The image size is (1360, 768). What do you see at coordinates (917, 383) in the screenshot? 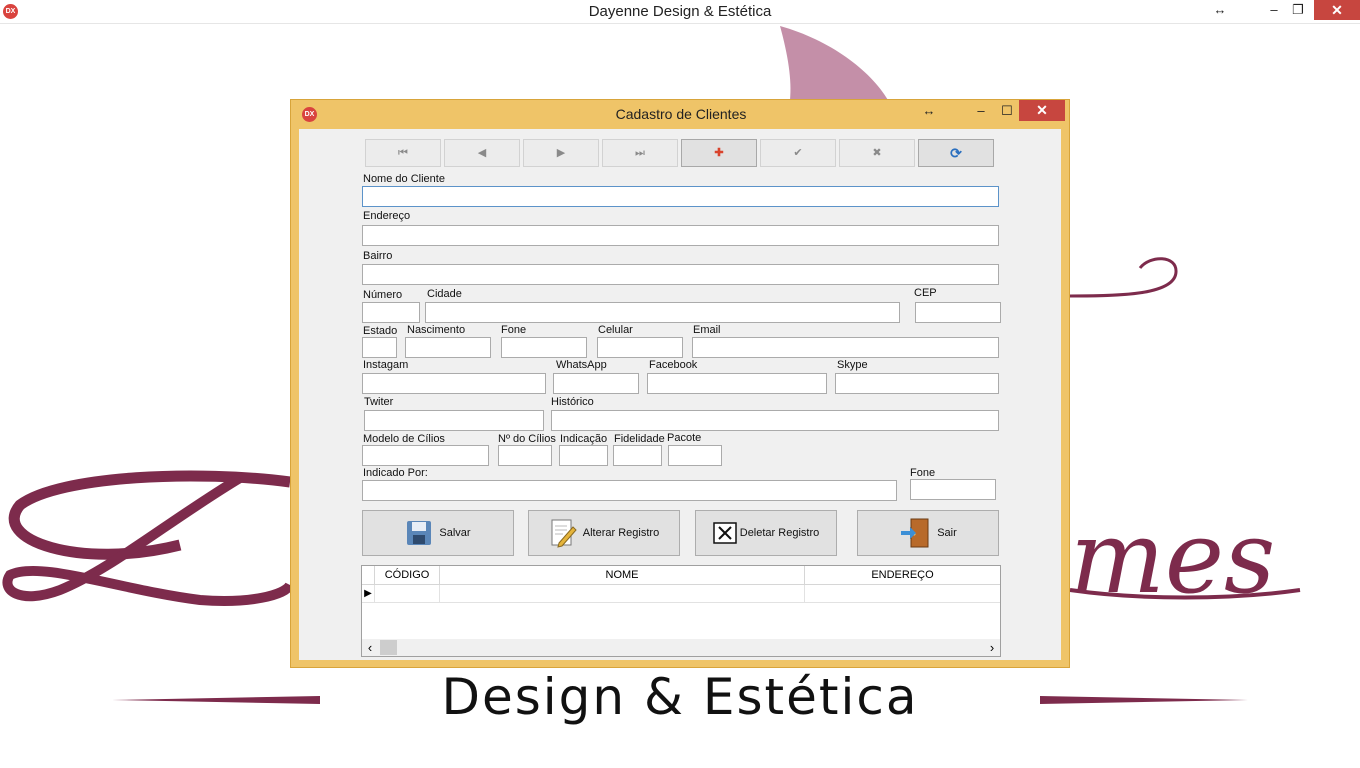
I see `skype-input` at bounding box center [917, 383].